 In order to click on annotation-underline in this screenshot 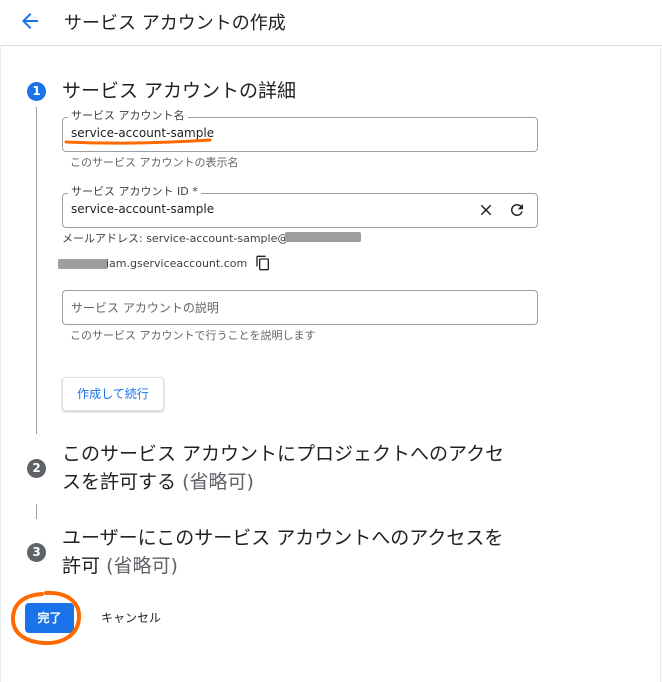, I will do `click(138, 141)`.